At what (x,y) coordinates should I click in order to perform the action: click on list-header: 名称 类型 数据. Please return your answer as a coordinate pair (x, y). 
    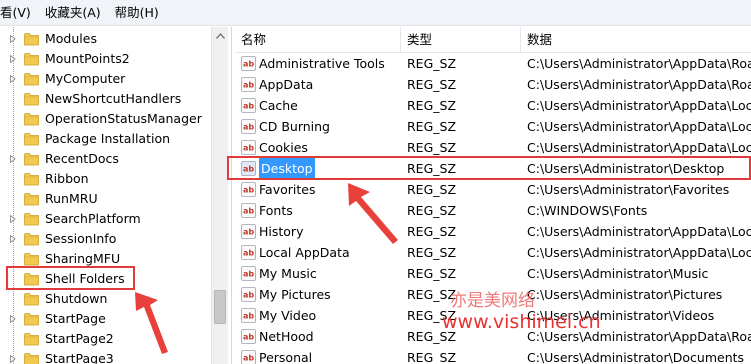
    Looking at the image, I should click on (493, 40).